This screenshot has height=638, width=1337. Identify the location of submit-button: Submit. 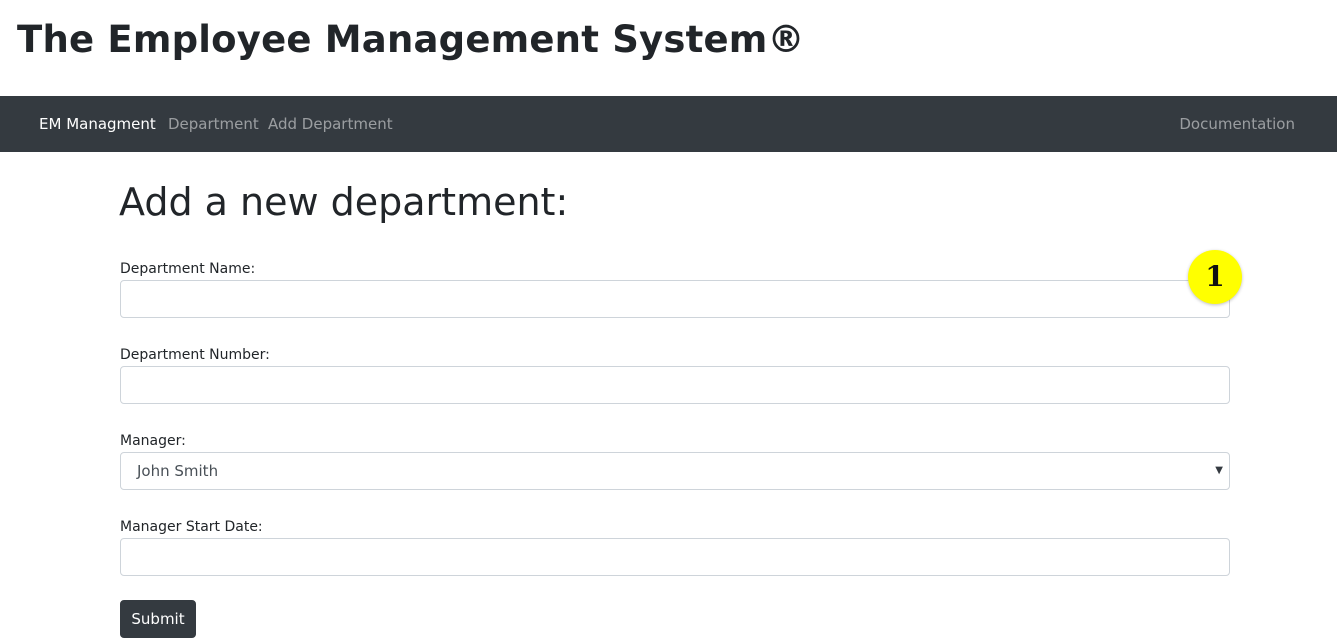
(158, 619).